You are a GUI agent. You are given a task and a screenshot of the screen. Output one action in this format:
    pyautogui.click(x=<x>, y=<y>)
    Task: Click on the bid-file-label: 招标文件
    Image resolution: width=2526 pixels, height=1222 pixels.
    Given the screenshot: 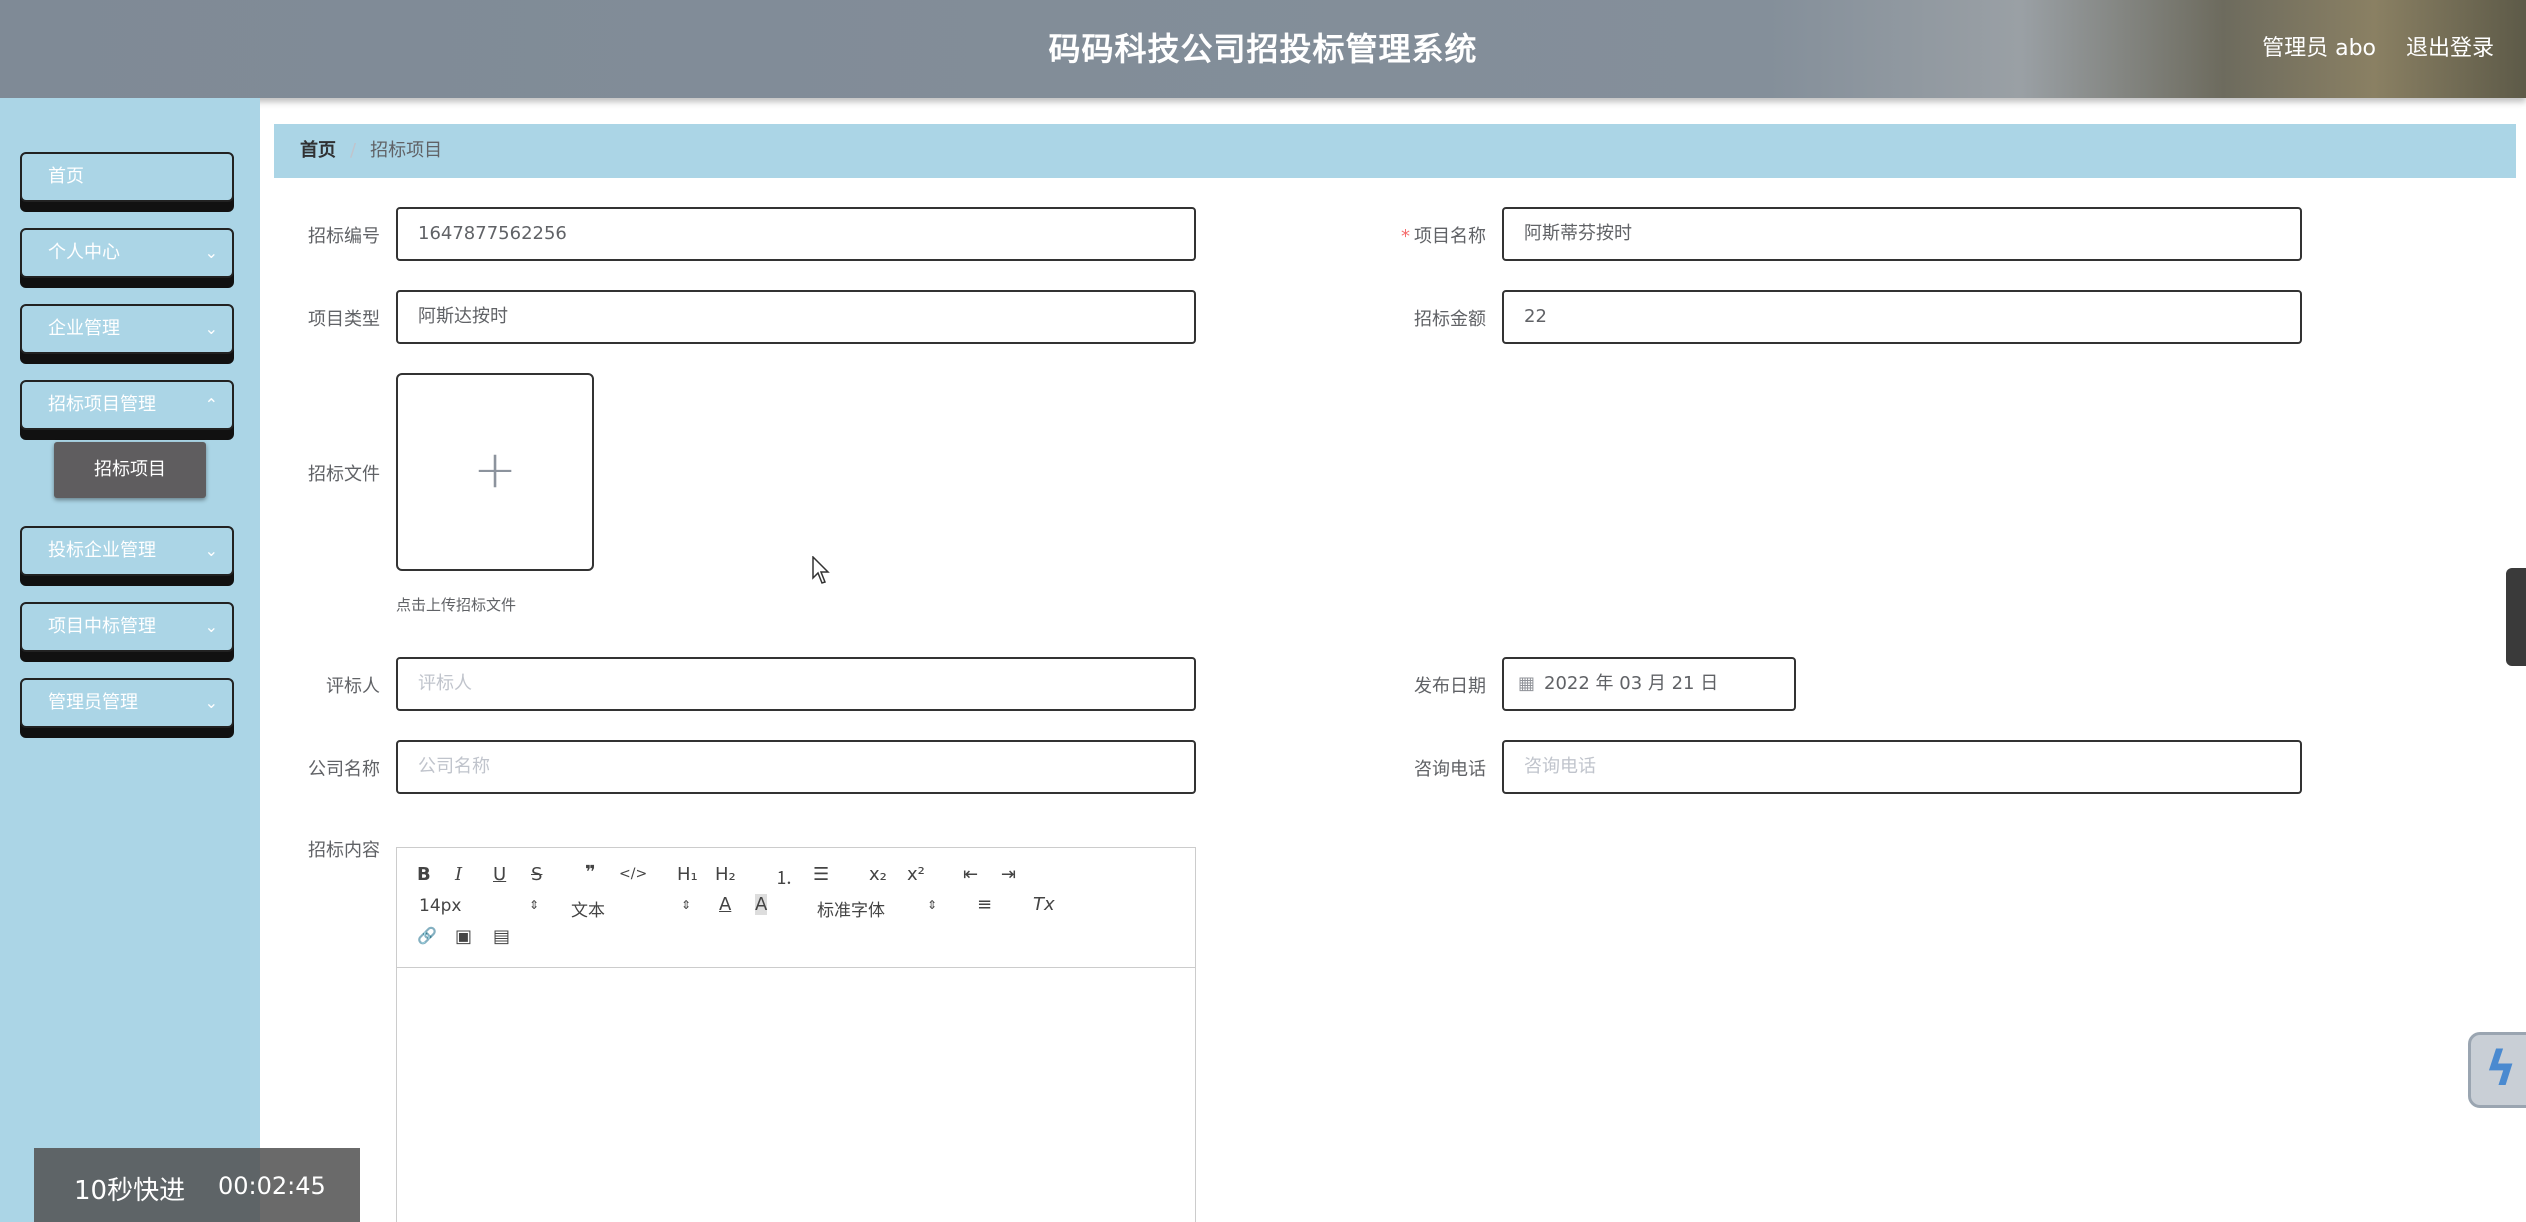 What is the action you would take?
    pyautogui.click(x=344, y=474)
    